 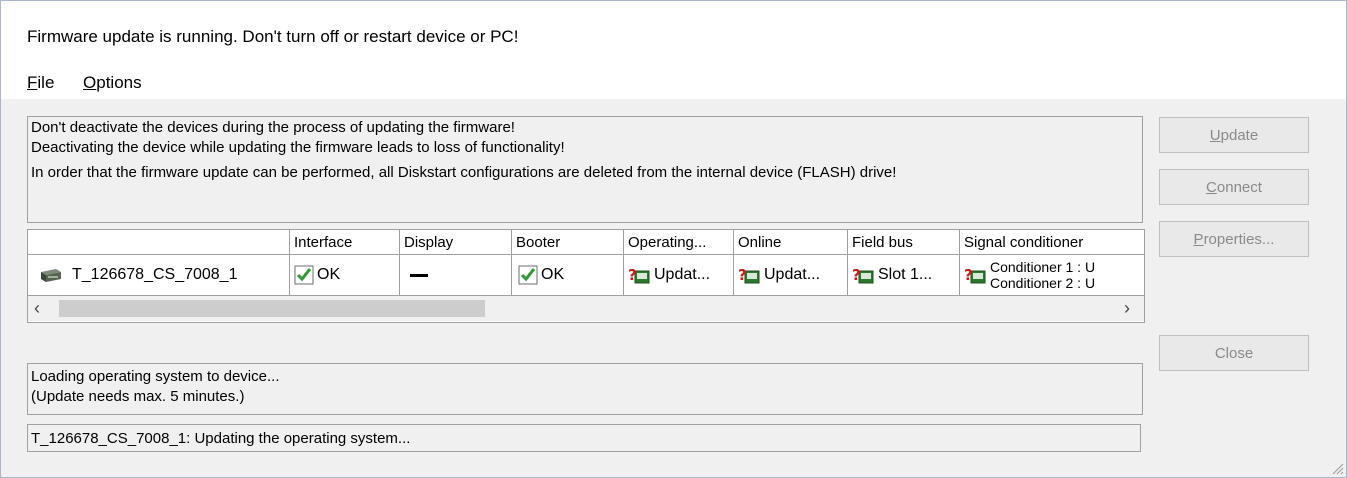 I want to click on column-header-booter: Booter, so click(x=568, y=242).